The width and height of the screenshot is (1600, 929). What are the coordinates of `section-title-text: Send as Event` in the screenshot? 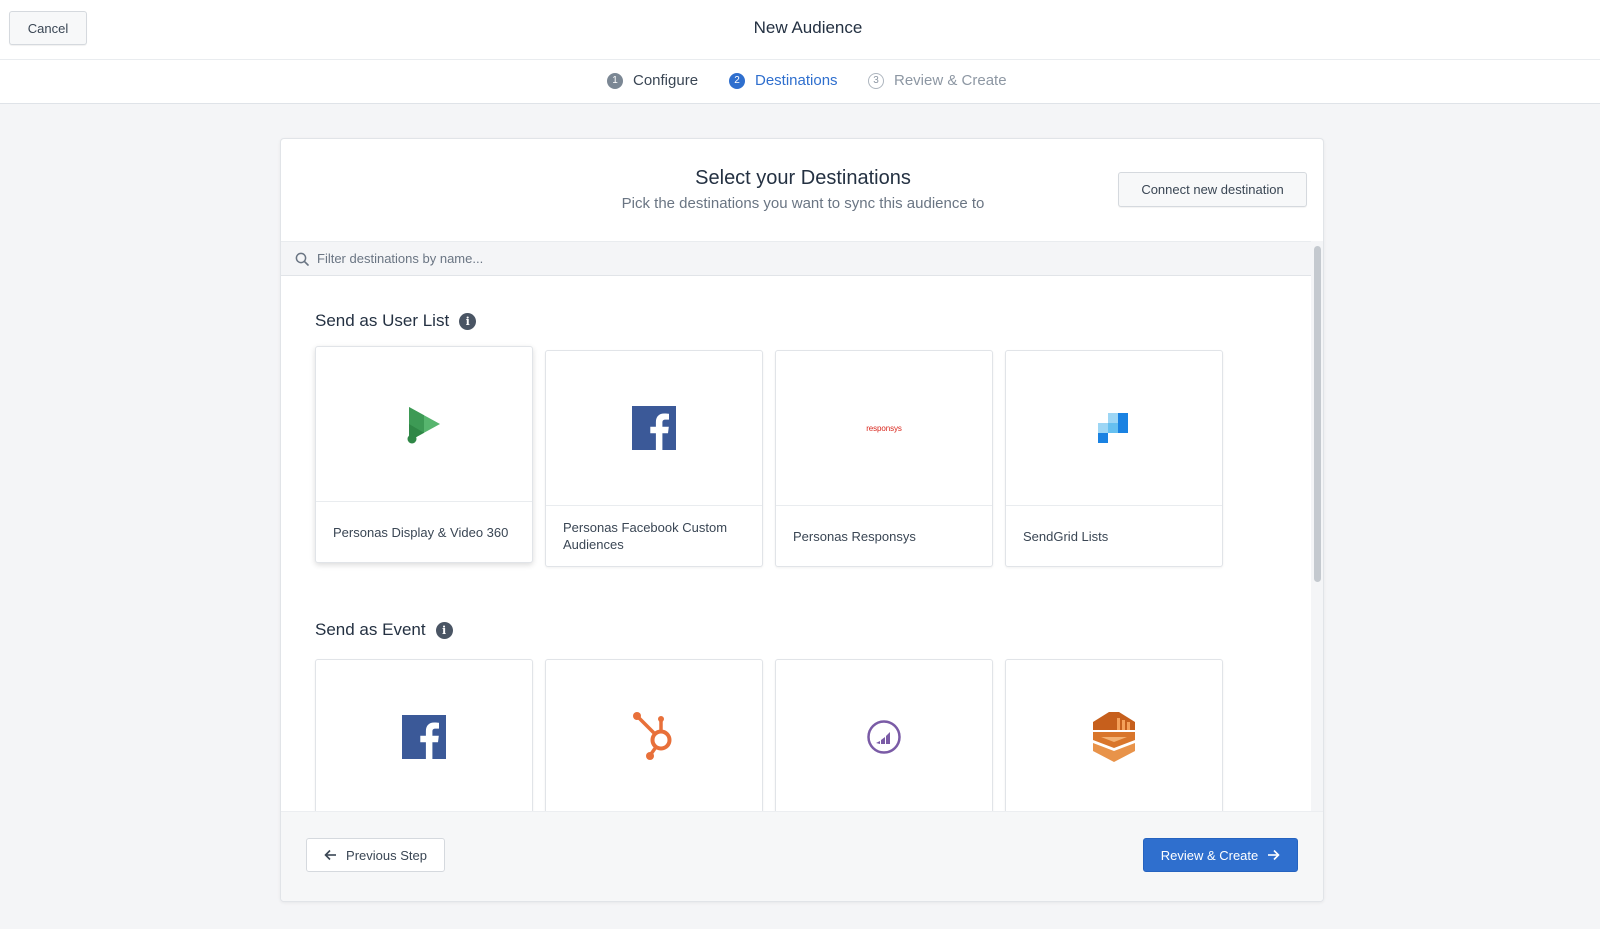 It's located at (370, 629).